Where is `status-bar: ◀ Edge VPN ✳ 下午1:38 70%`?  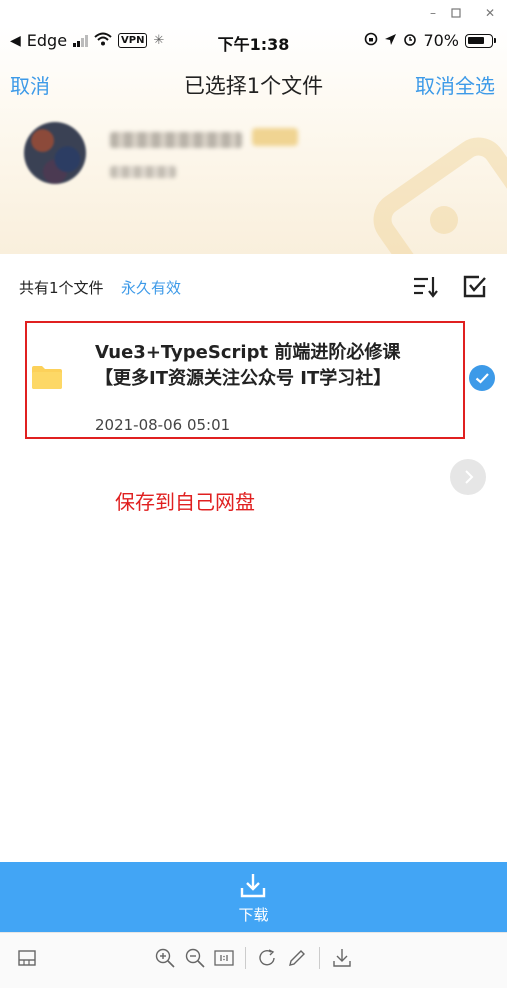
status-bar: ◀ Edge VPN ✳ 下午1:38 70% is located at coordinates (253, 41).